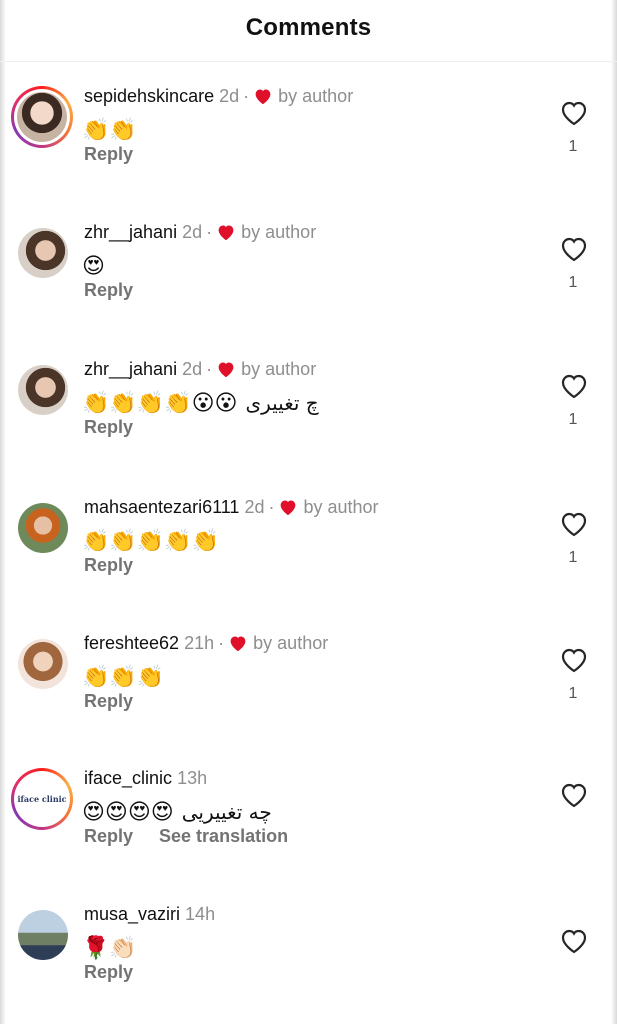 The width and height of the screenshot is (617, 1024). What do you see at coordinates (200, 914) in the screenshot?
I see `comment-time: 14h` at bounding box center [200, 914].